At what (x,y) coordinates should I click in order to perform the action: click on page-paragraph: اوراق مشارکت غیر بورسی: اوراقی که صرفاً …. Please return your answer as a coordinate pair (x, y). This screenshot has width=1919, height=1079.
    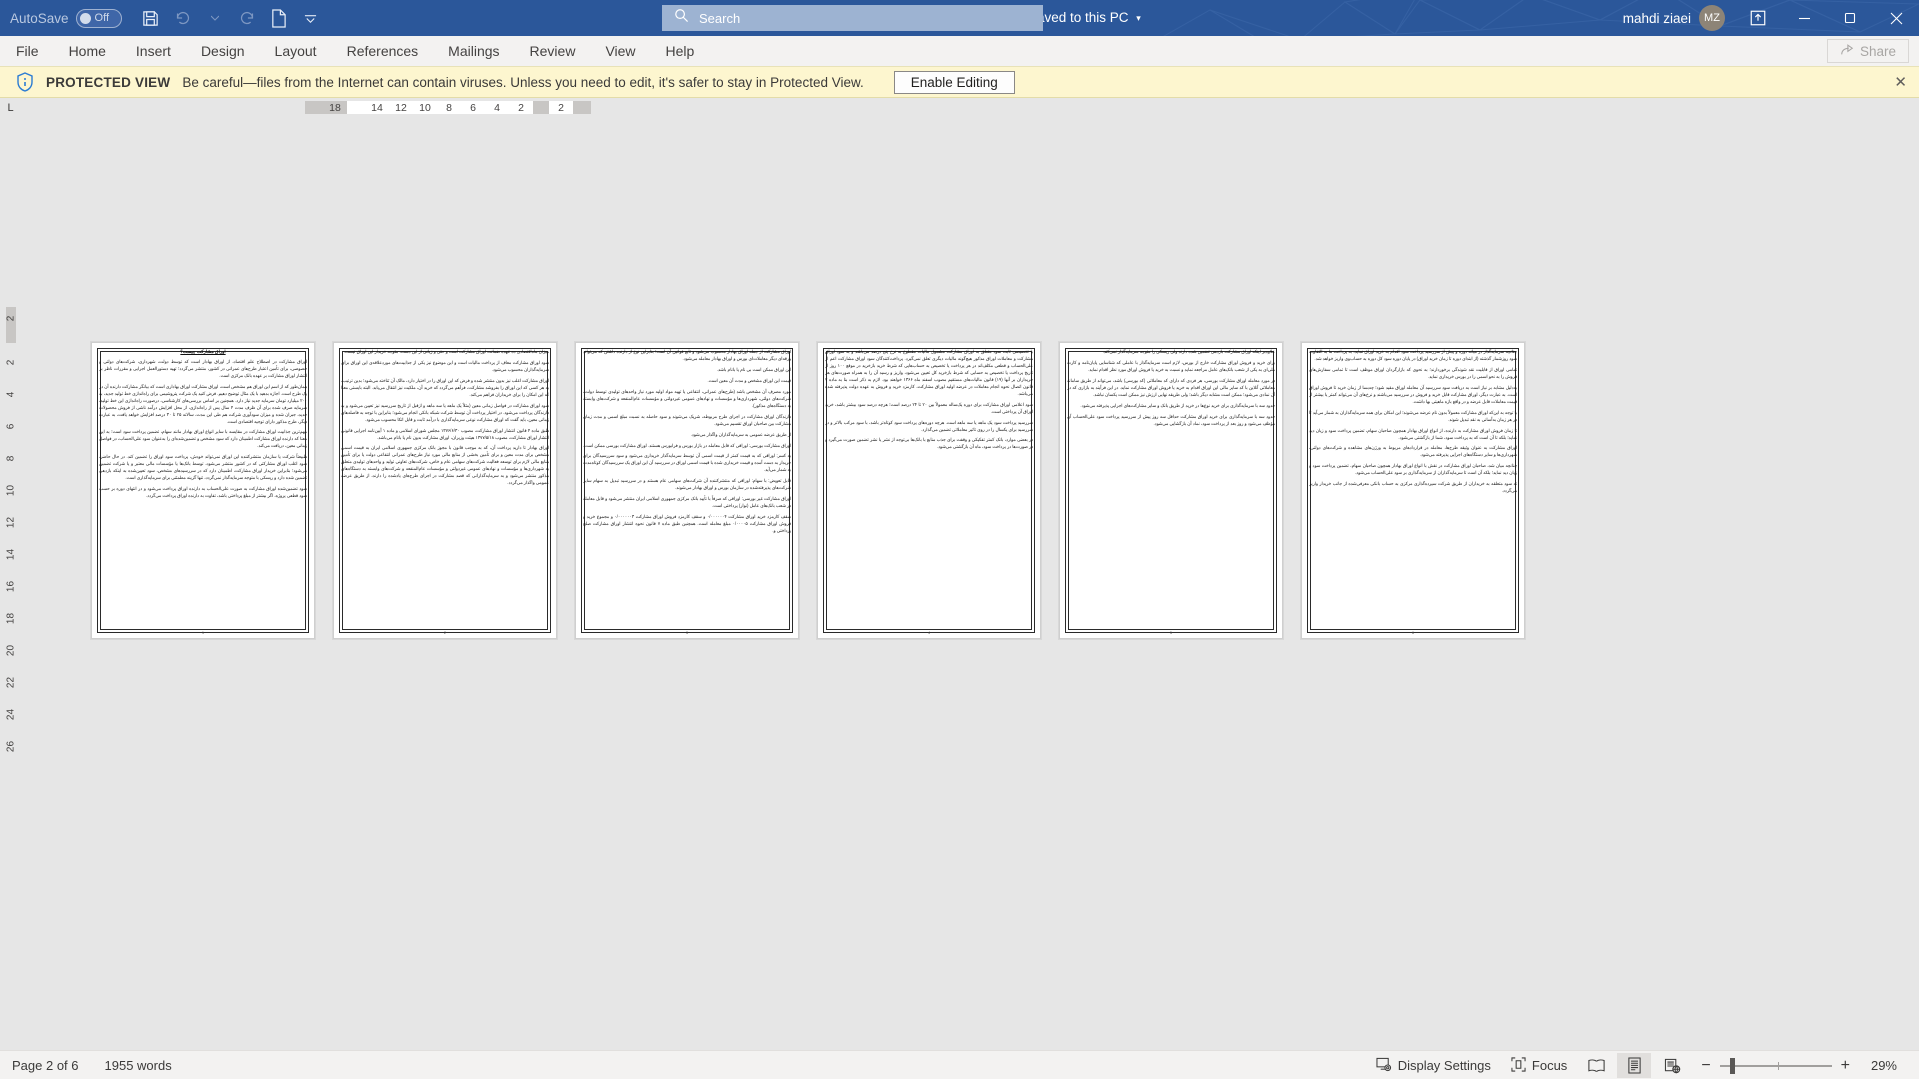
    Looking at the image, I should click on (687, 502).